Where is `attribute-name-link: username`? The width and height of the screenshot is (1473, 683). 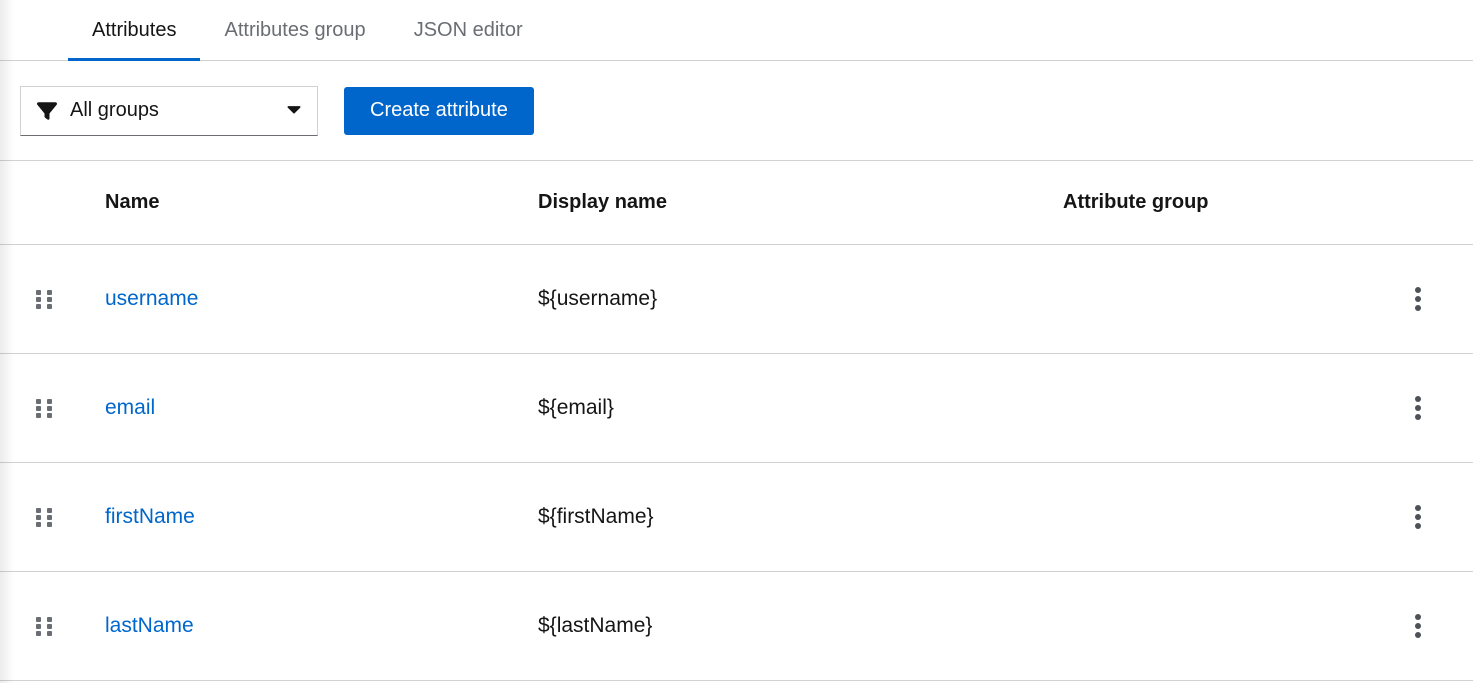 attribute-name-link: username is located at coordinates (151, 298).